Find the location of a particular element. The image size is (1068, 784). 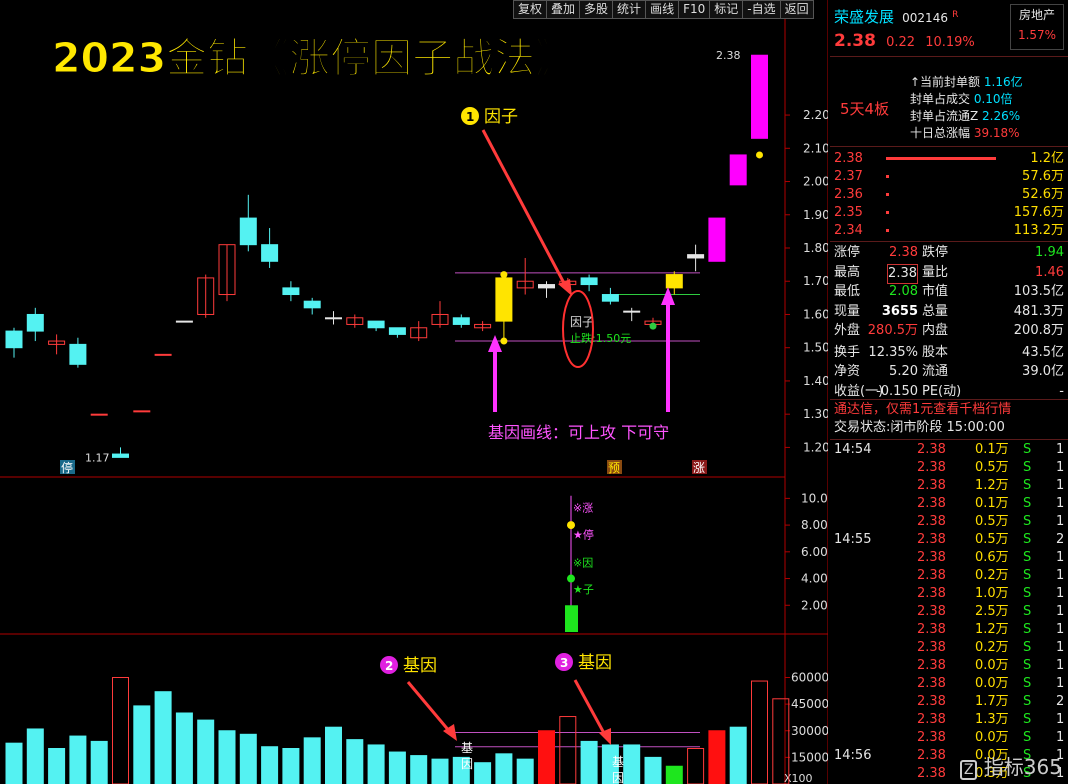

quote-label: 量比 is located at coordinates (935, 272).